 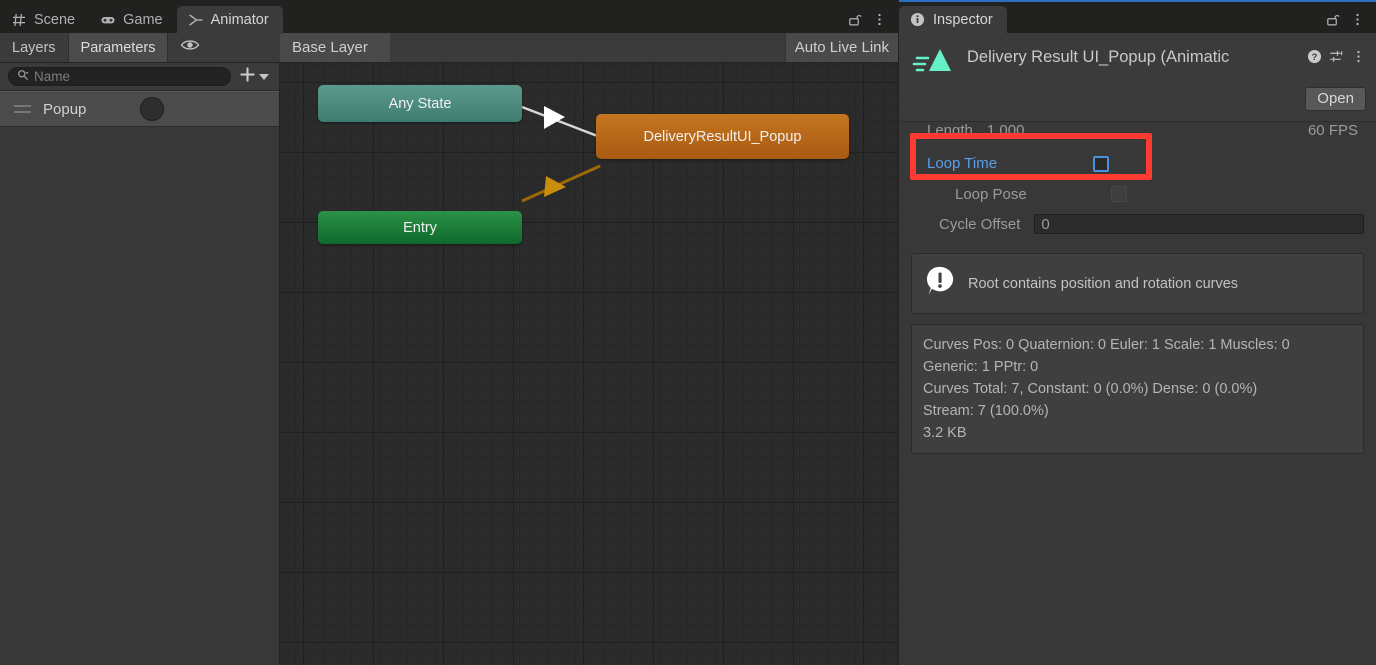 I want to click on transition-entry-to-state, so click(x=561, y=183).